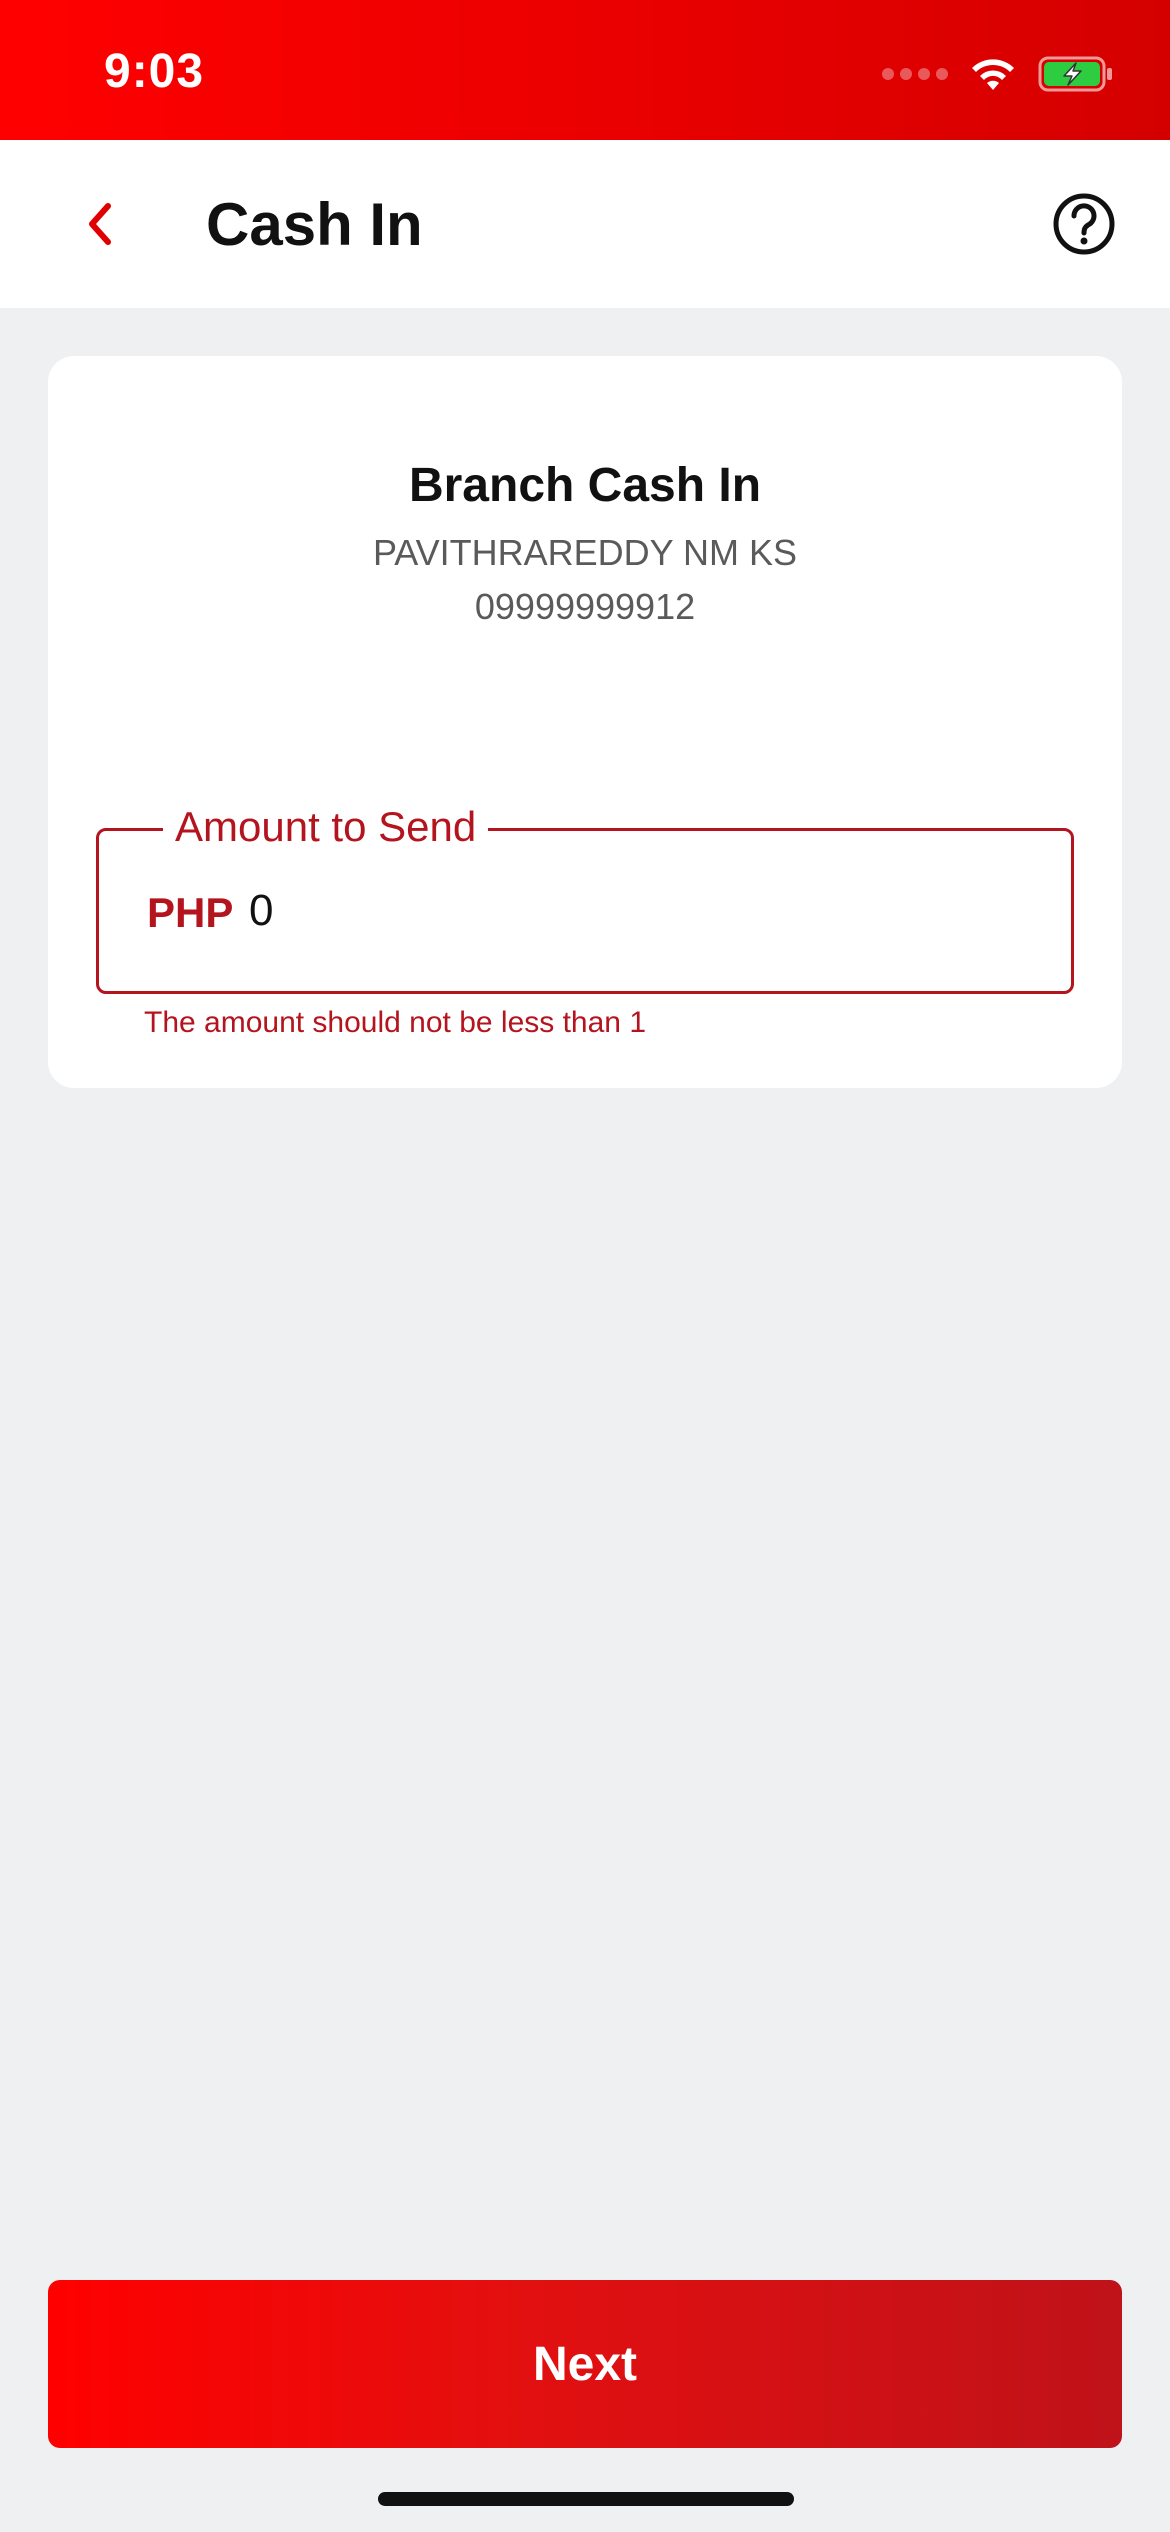 The height and width of the screenshot is (2532, 1170). I want to click on wifi-icon, so click(993, 74).